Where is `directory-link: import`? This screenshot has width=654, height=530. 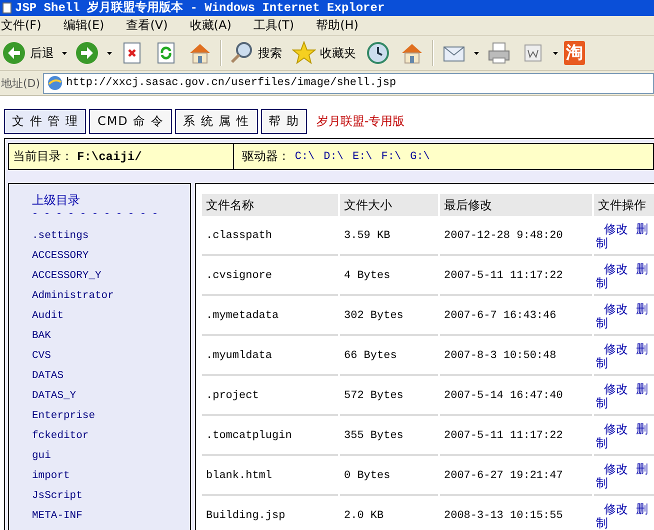
directory-link: import is located at coordinates (51, 476).